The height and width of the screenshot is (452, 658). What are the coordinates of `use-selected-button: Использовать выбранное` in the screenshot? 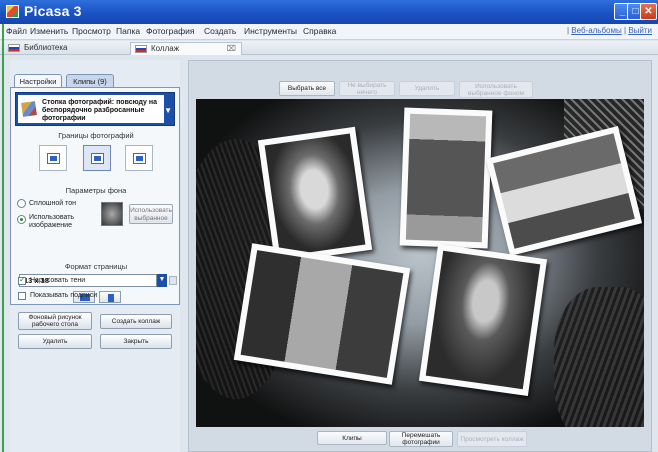 It's located at (151, 214).